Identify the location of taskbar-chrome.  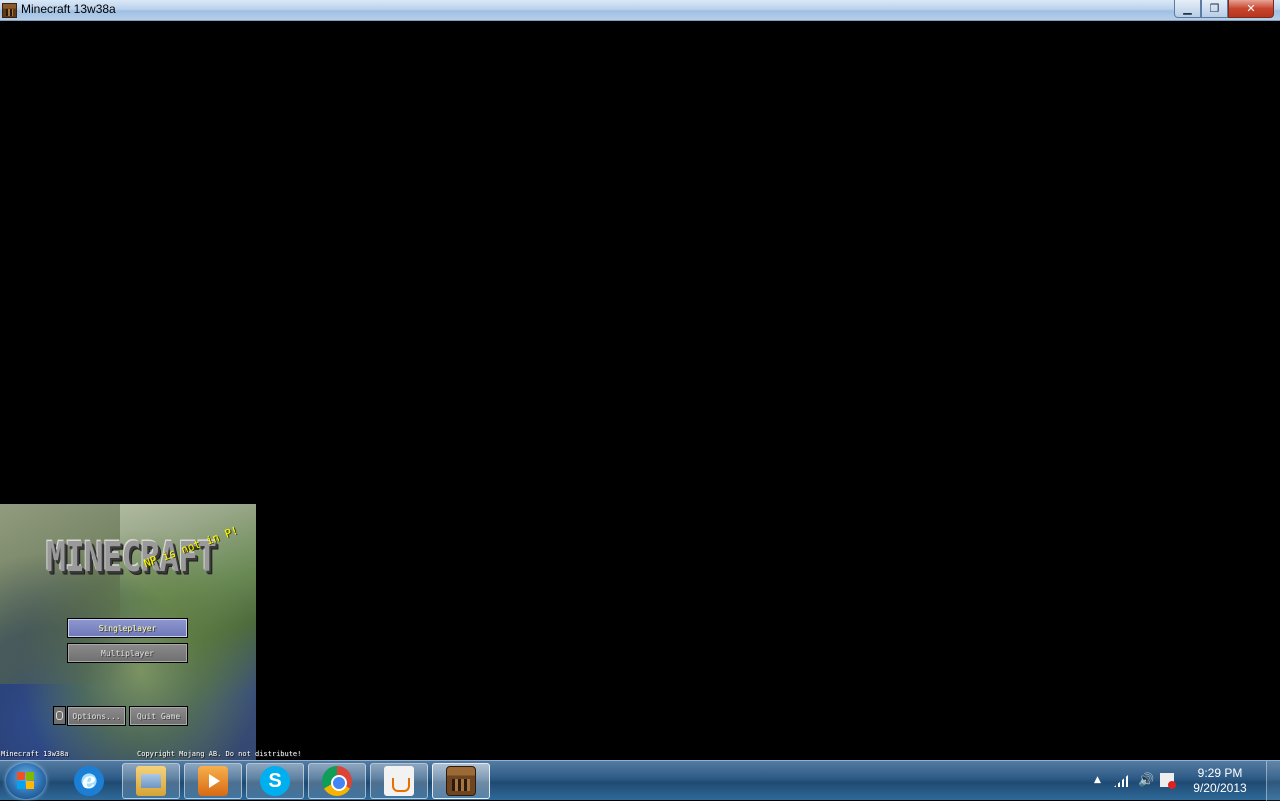
(337, 781).